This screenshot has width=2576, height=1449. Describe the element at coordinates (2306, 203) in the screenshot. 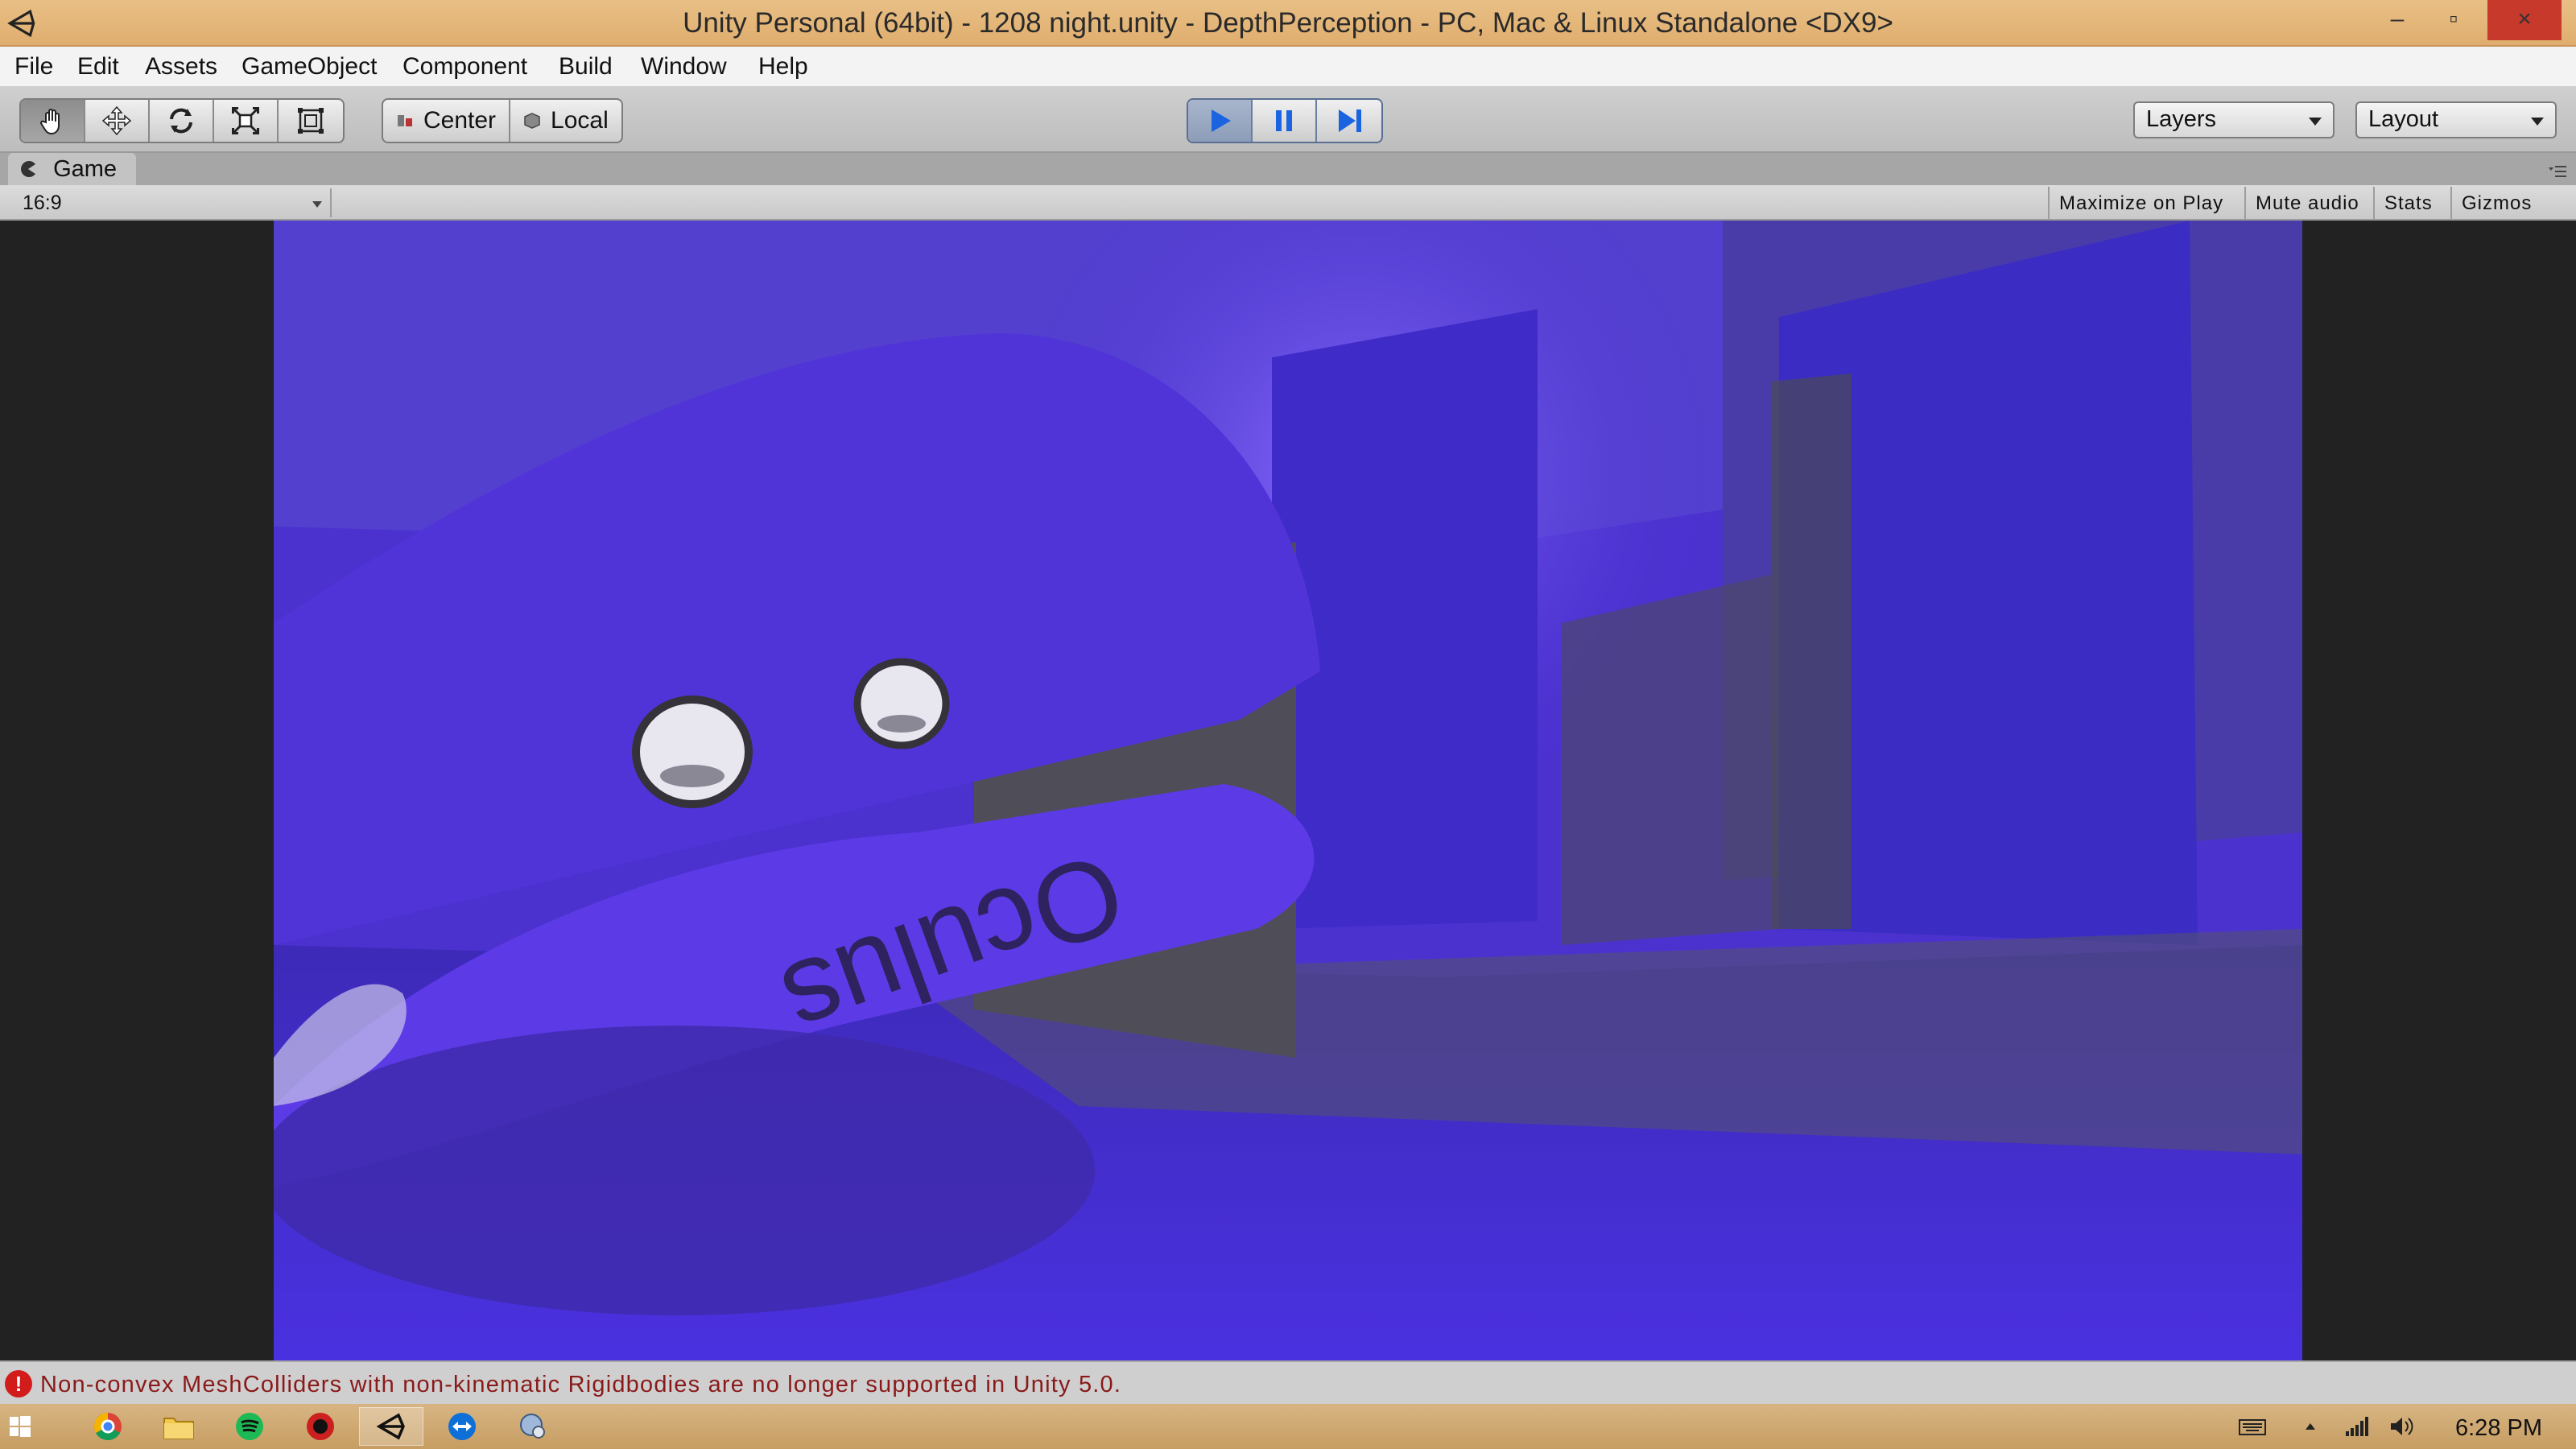

I see `mute-audio-toggle: Mute audio` at that location.